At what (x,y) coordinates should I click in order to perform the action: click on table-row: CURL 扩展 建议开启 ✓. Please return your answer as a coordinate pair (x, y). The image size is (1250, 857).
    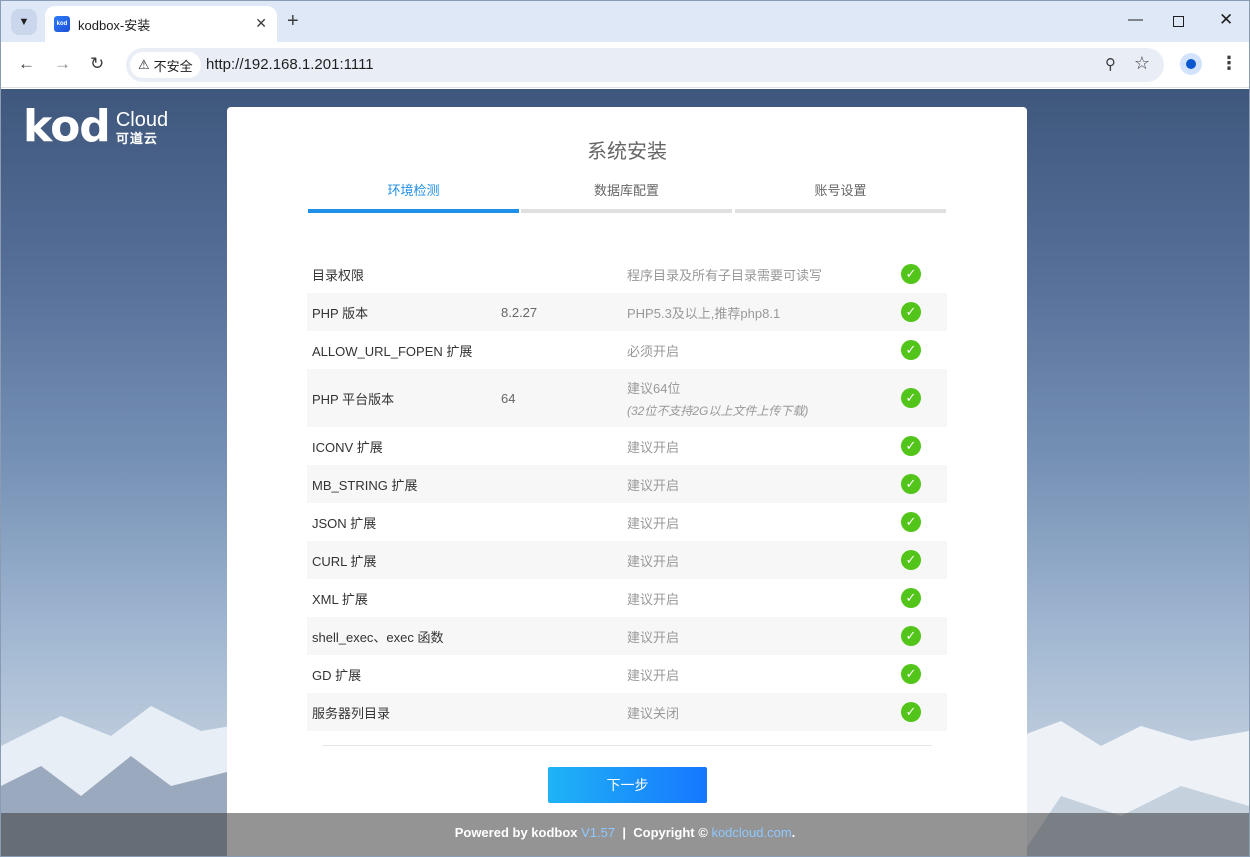
    Looking at the image, I should click on (627, 560).